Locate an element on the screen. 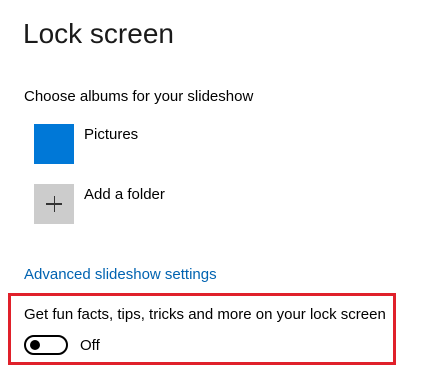 This screenshot has height=390, width=422. page-title: Lock screen is located at coordinates (98, 33).